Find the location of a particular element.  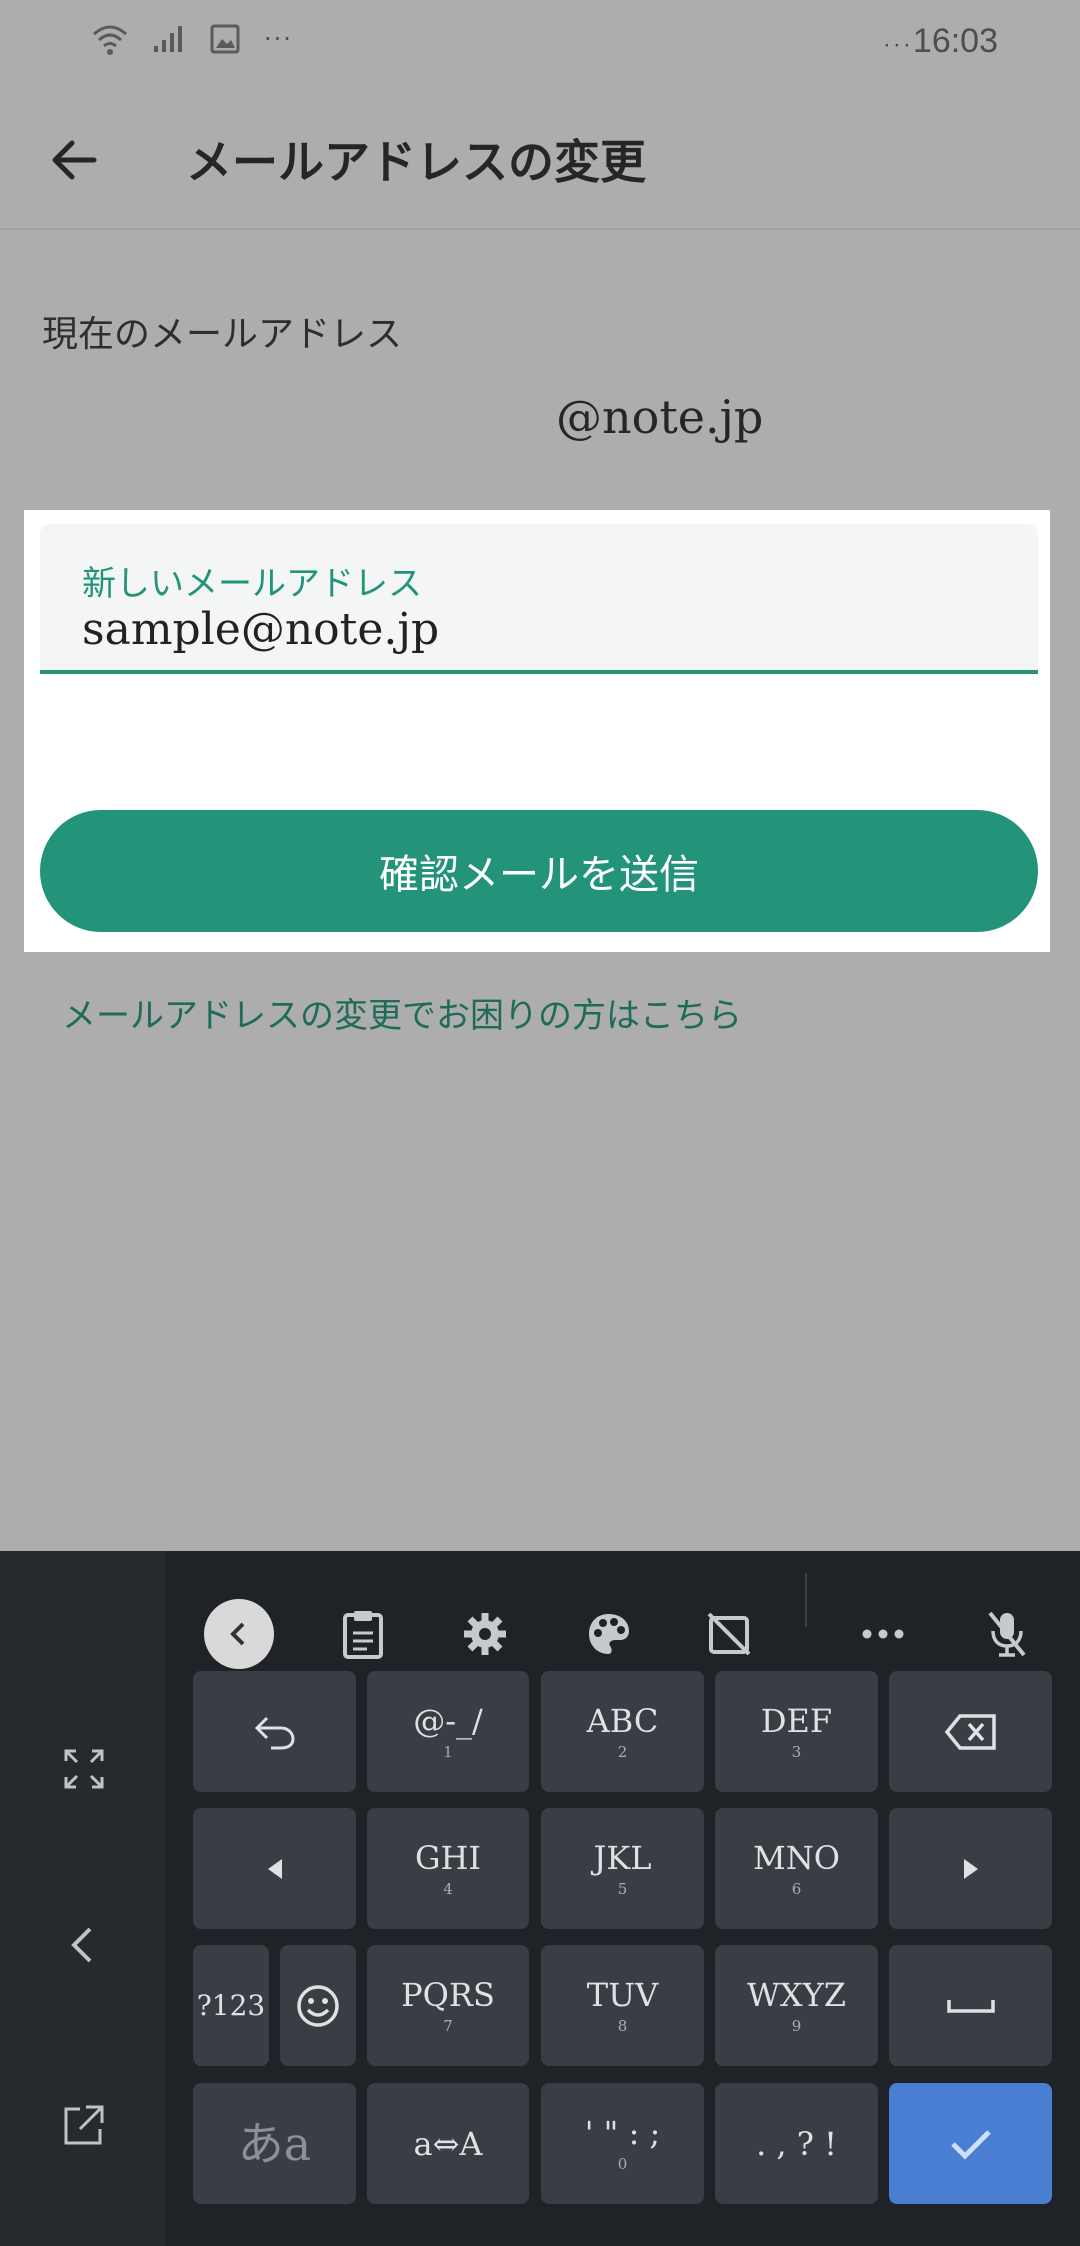

undo-icon is located at coordinates (274, 1732).